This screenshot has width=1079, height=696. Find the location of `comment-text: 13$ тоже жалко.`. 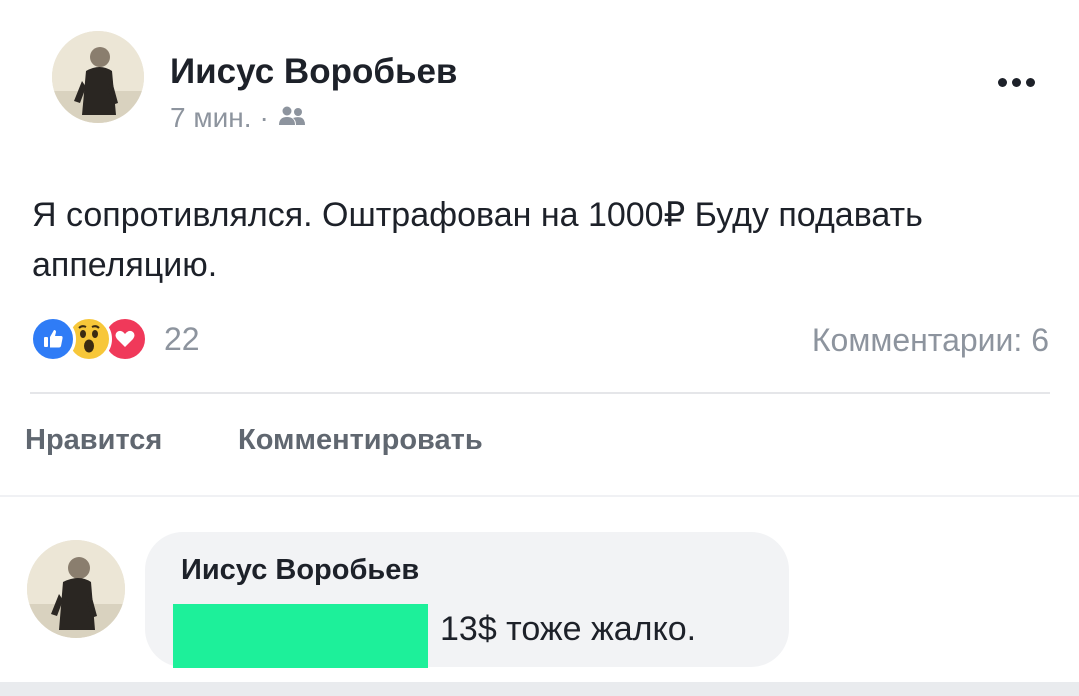

comment-text: 13$ тоже жалко. is located at coordinates (568, 629).